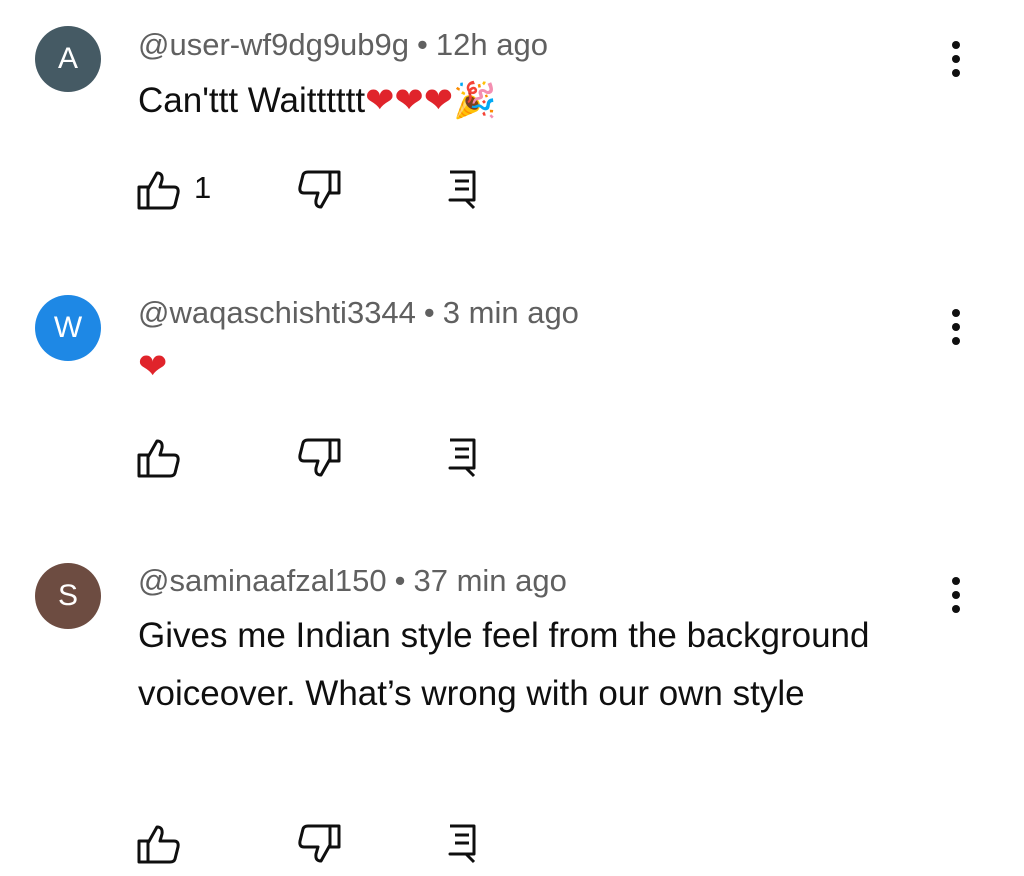 Image resolution: width=1024 pixels, height=876 pixels. What do you see at coordinates (273, 44) in the screenshot?
I see `comment-author: @user-wf9dg9ub9g` at bounding box center [273, 44].